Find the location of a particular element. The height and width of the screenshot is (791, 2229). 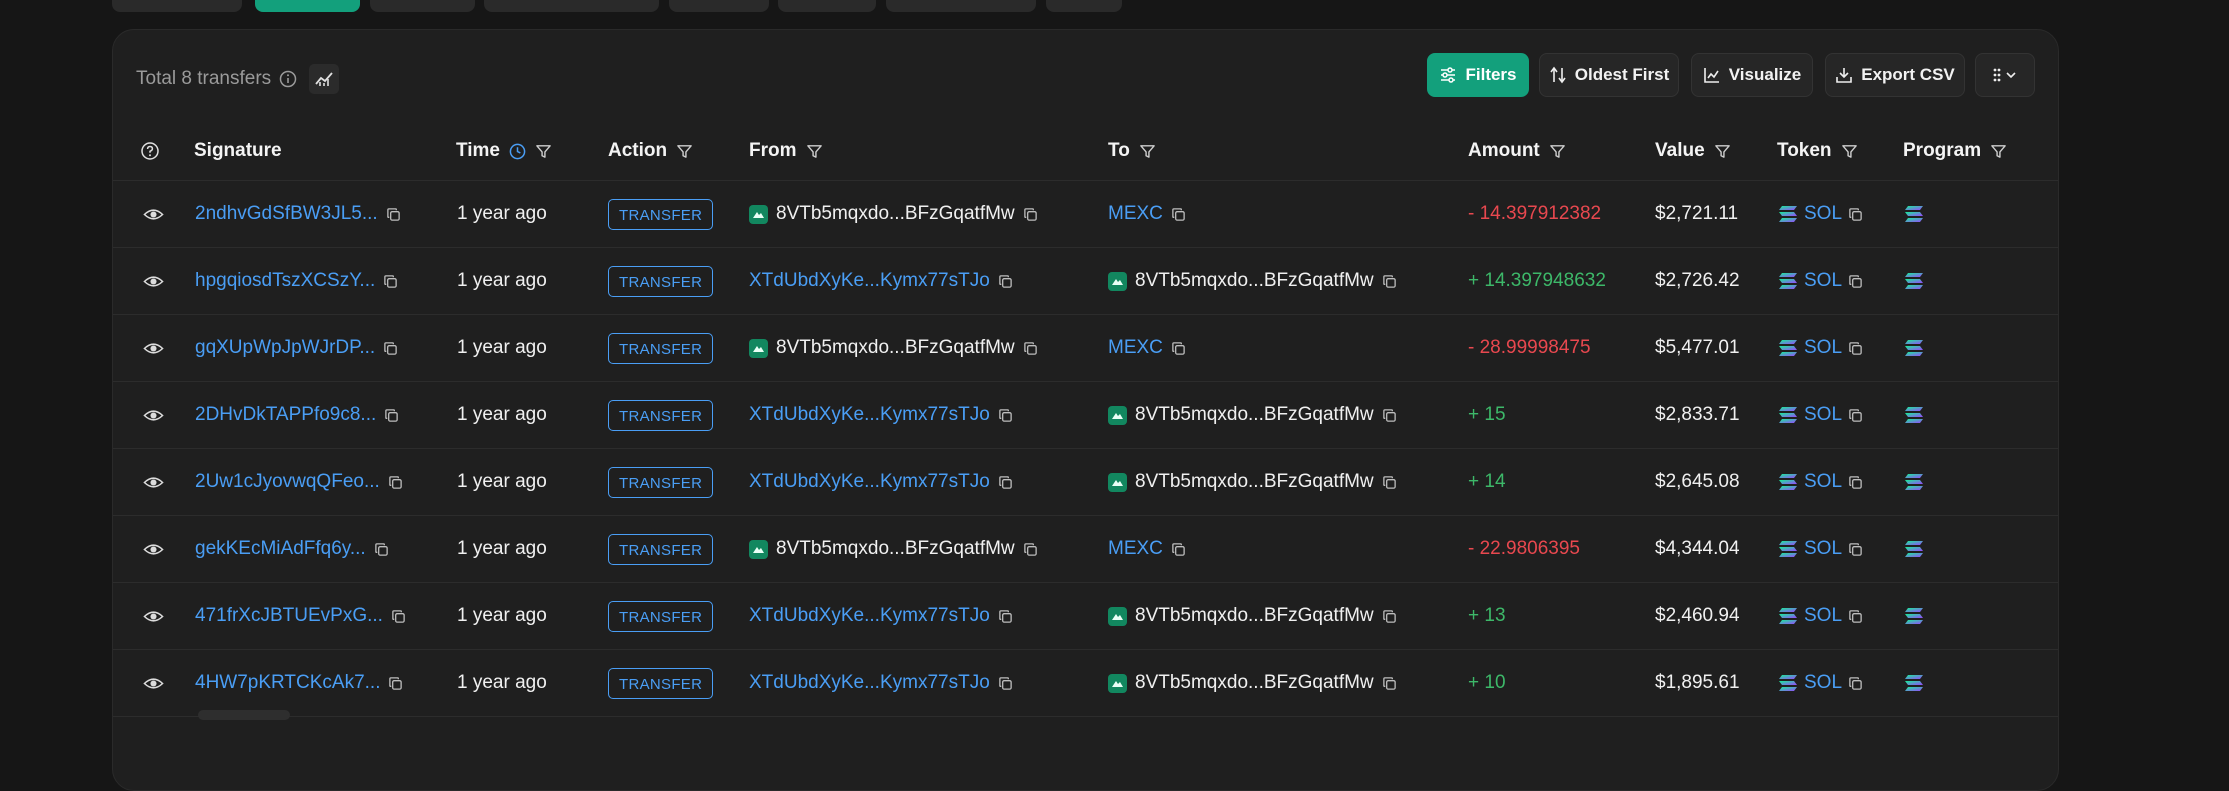

chart-toggle-button is located at coordinates (324, 79).